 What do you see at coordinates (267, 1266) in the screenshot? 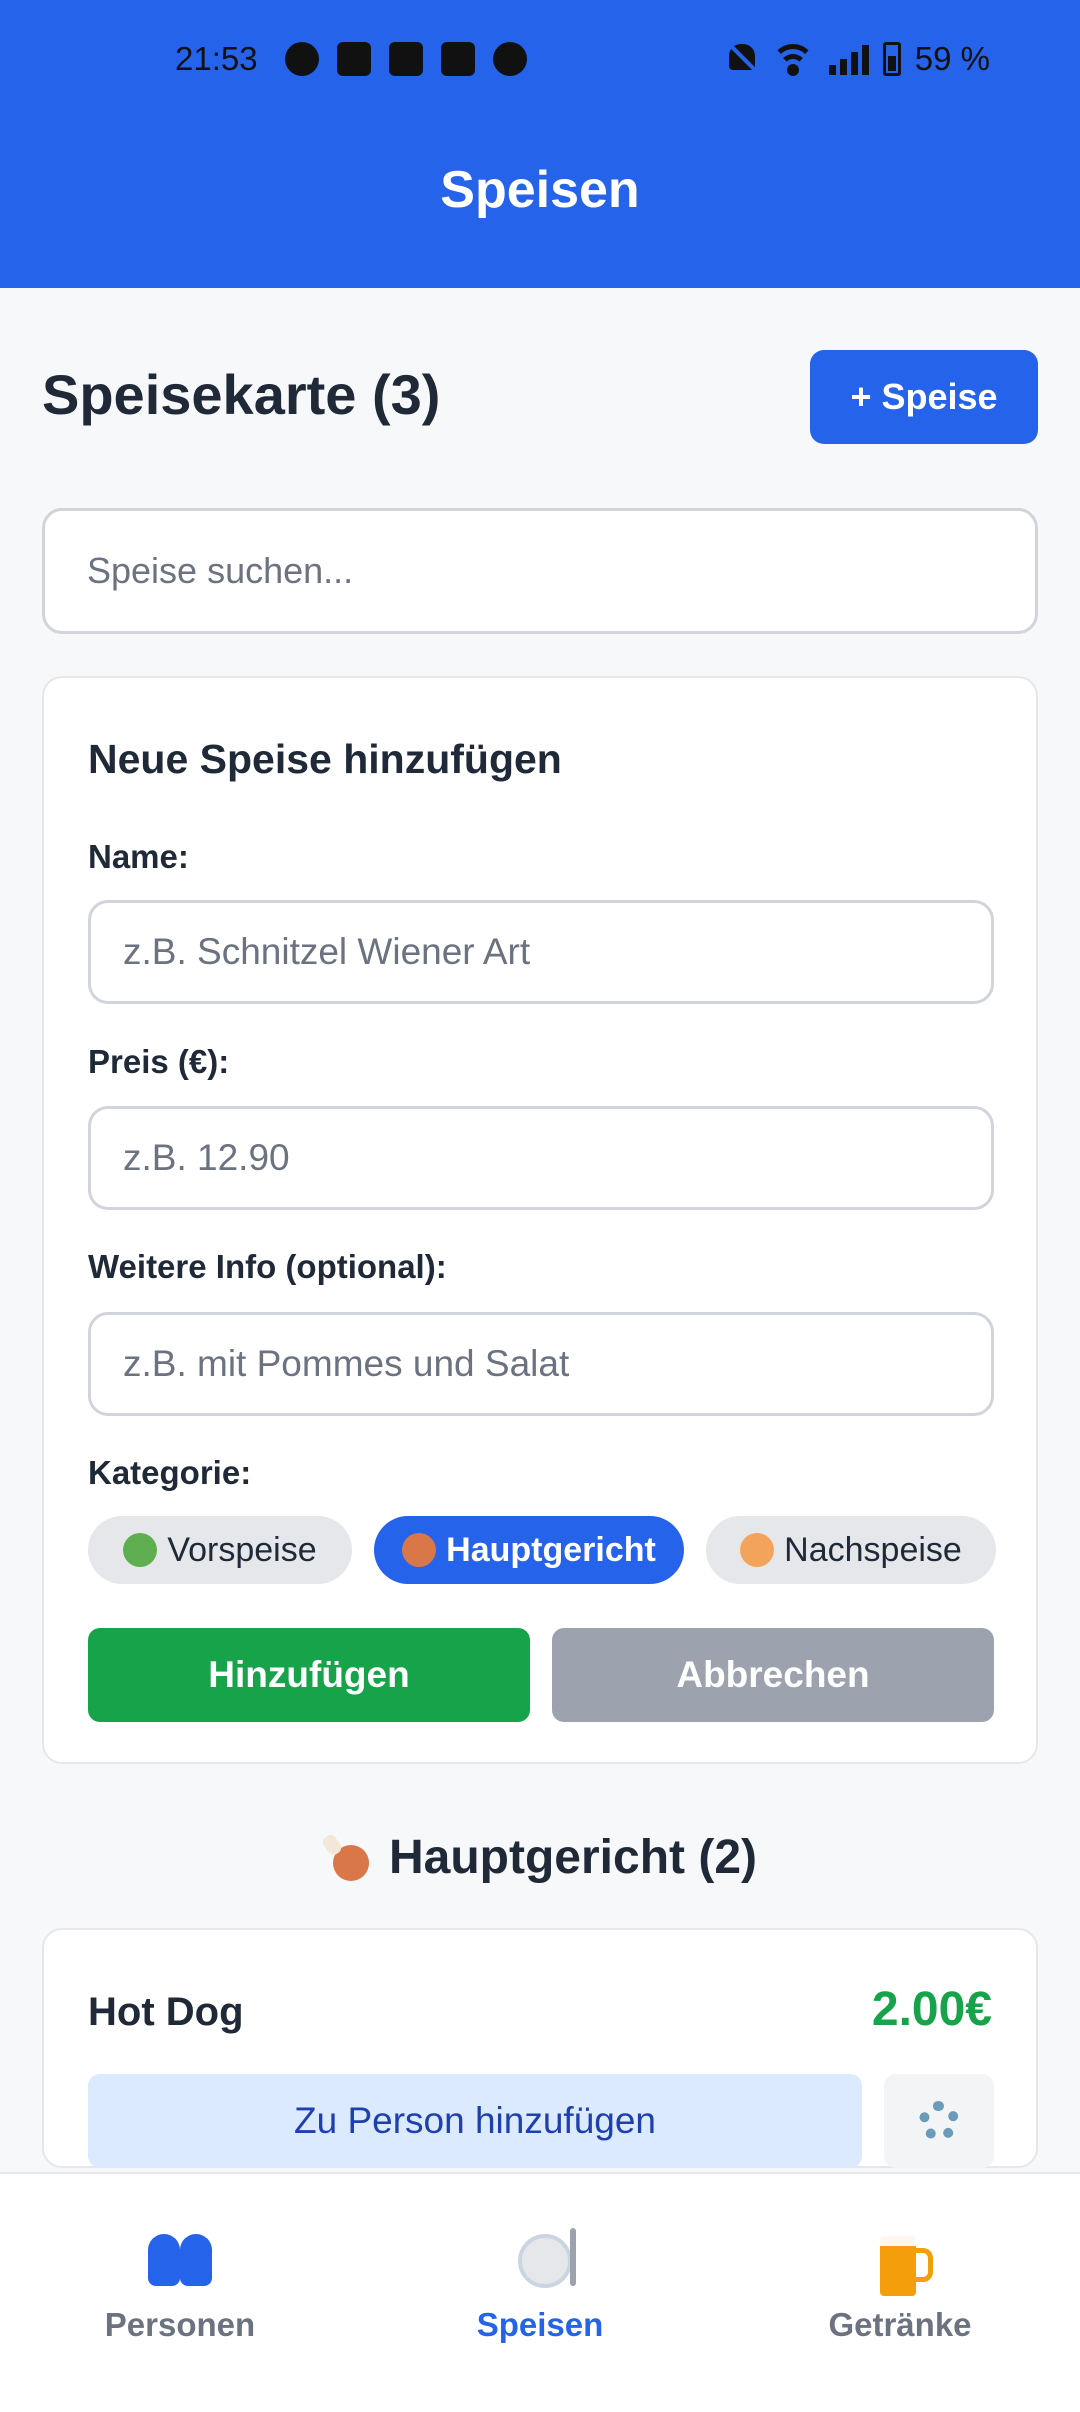
I see `info-label: Weitere Info (optional):` at bounding box center [267, 1266].